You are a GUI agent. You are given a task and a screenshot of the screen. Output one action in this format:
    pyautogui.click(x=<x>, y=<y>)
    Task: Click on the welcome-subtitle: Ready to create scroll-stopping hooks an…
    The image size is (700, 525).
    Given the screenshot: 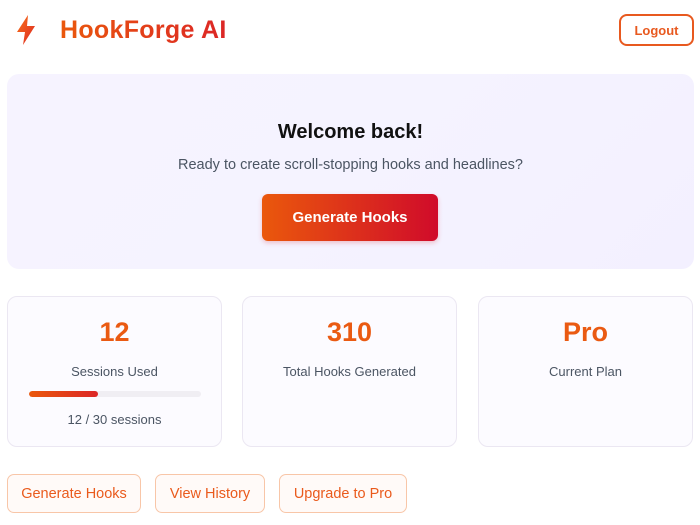 What is the action you would take?
    pyautogui.click(x=350, y=165)
    